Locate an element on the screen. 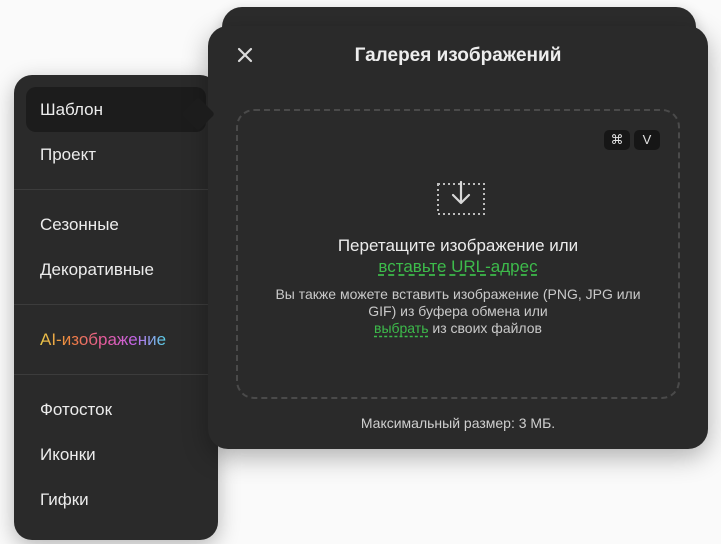 The height and width of the screenshot is (544, 721). v-key: V is located at coordinates (647, 140).